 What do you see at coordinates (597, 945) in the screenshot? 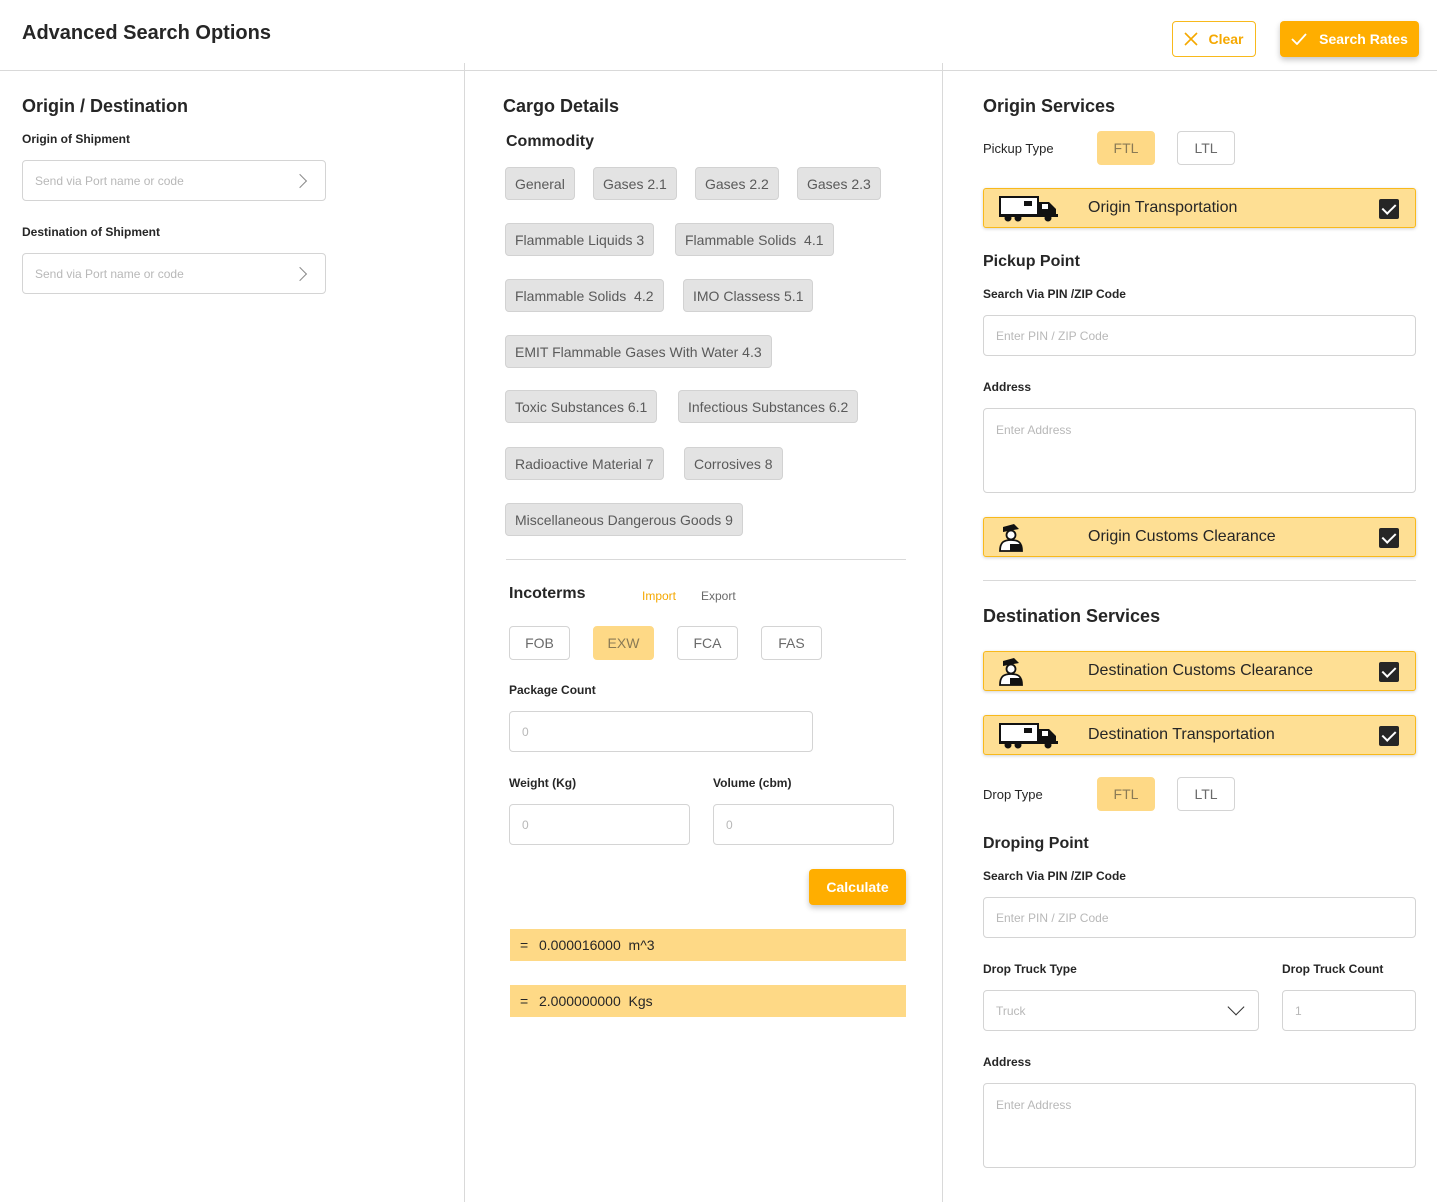
I see `result-value: 0.000016000 m^3` at bounding box center [597, 945].